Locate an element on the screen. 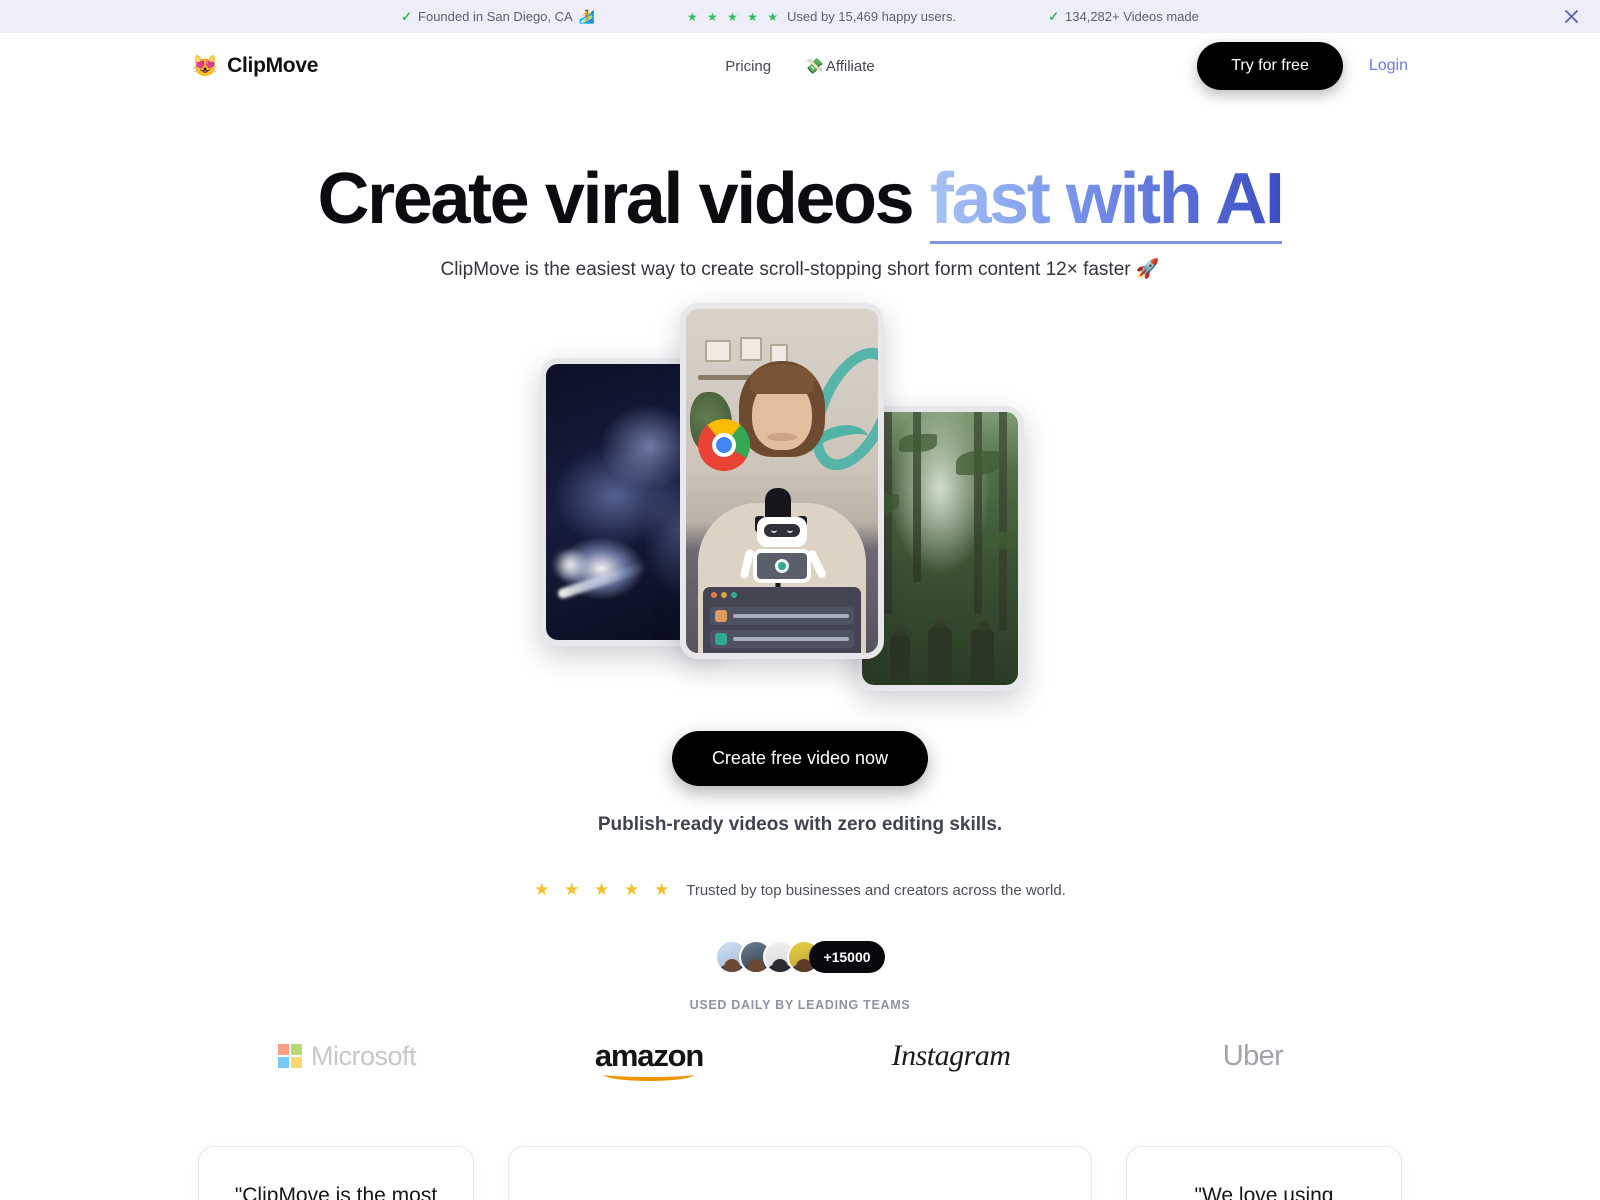  nav-link-pricing-label: Pricing is located at coordinates (748, 66).